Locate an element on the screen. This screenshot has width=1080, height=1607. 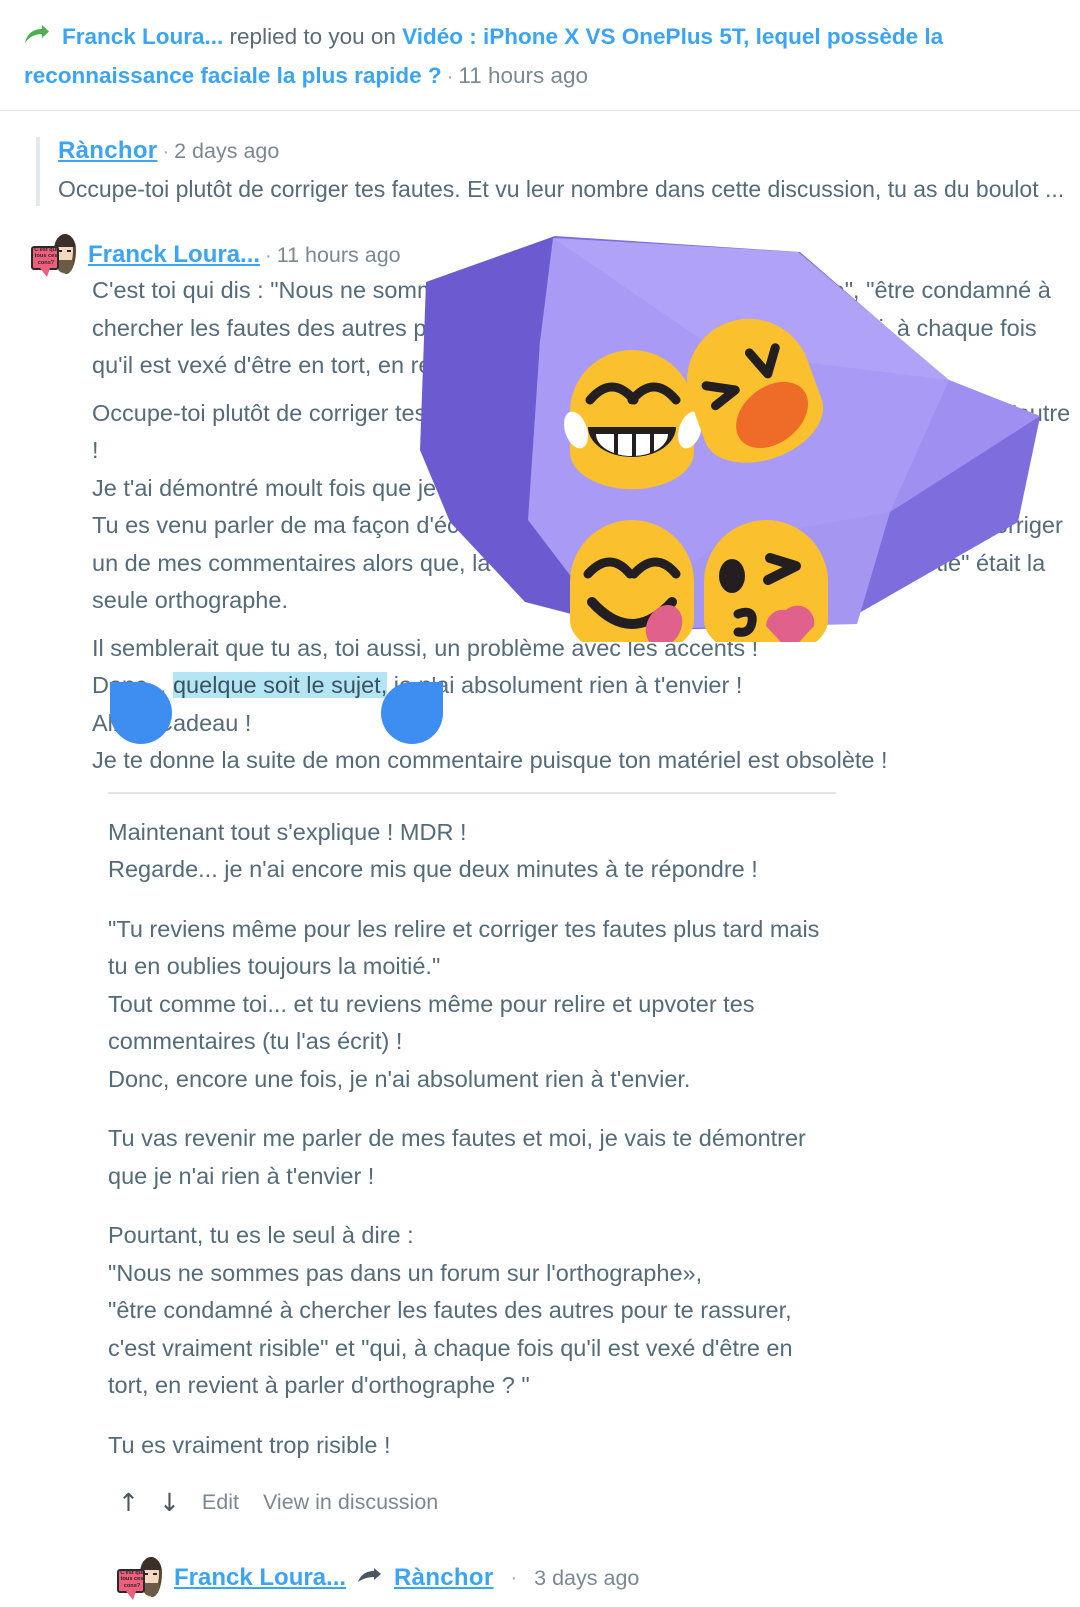
reply-author-avatar: C'est qui tous ces cons? is located at coordinates (139, 1578).